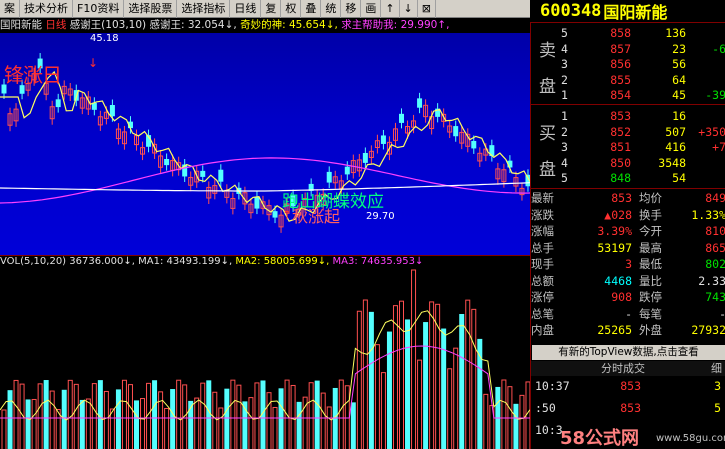  Describe the element at coordinates (409, 9) in the screenshot. I see `arrow-down-icon: ↓` at that location.